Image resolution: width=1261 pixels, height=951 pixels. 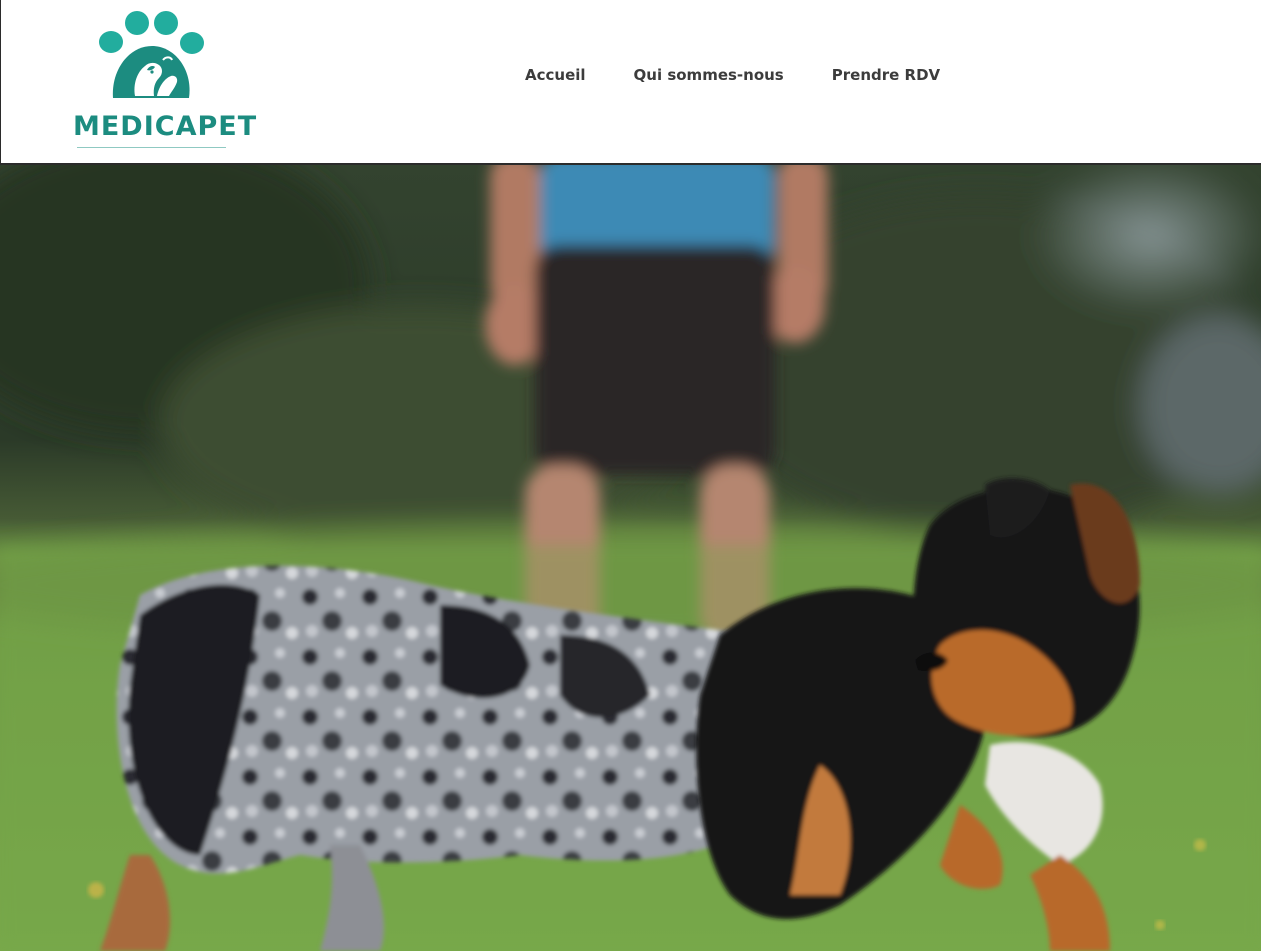 I want to click on brand-underline, so click(x=151, y=147).